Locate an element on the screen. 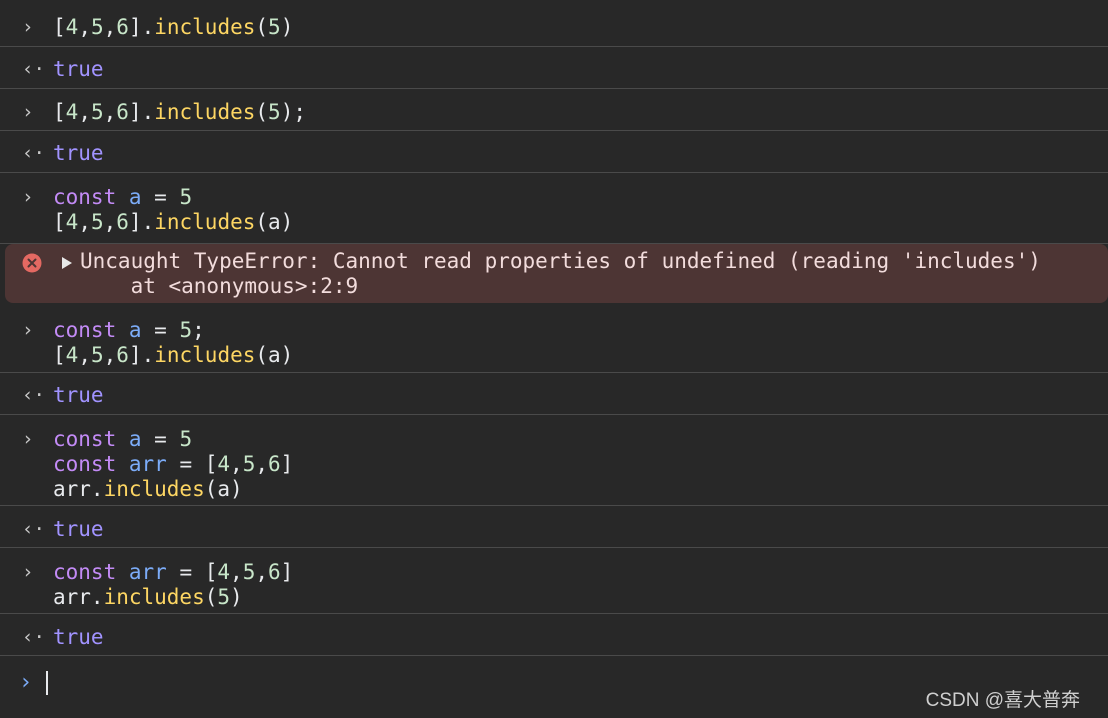 This screenshot has width=1108, height=718. watermark: CSDN @喜大普奔 is located at coordinates (1002, 700).